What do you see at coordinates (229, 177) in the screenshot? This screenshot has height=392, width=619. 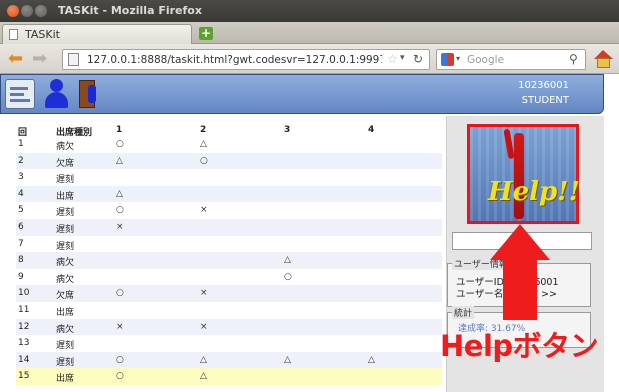 I see `table-row: 3 遅刻` at bounding box center [229, 177].